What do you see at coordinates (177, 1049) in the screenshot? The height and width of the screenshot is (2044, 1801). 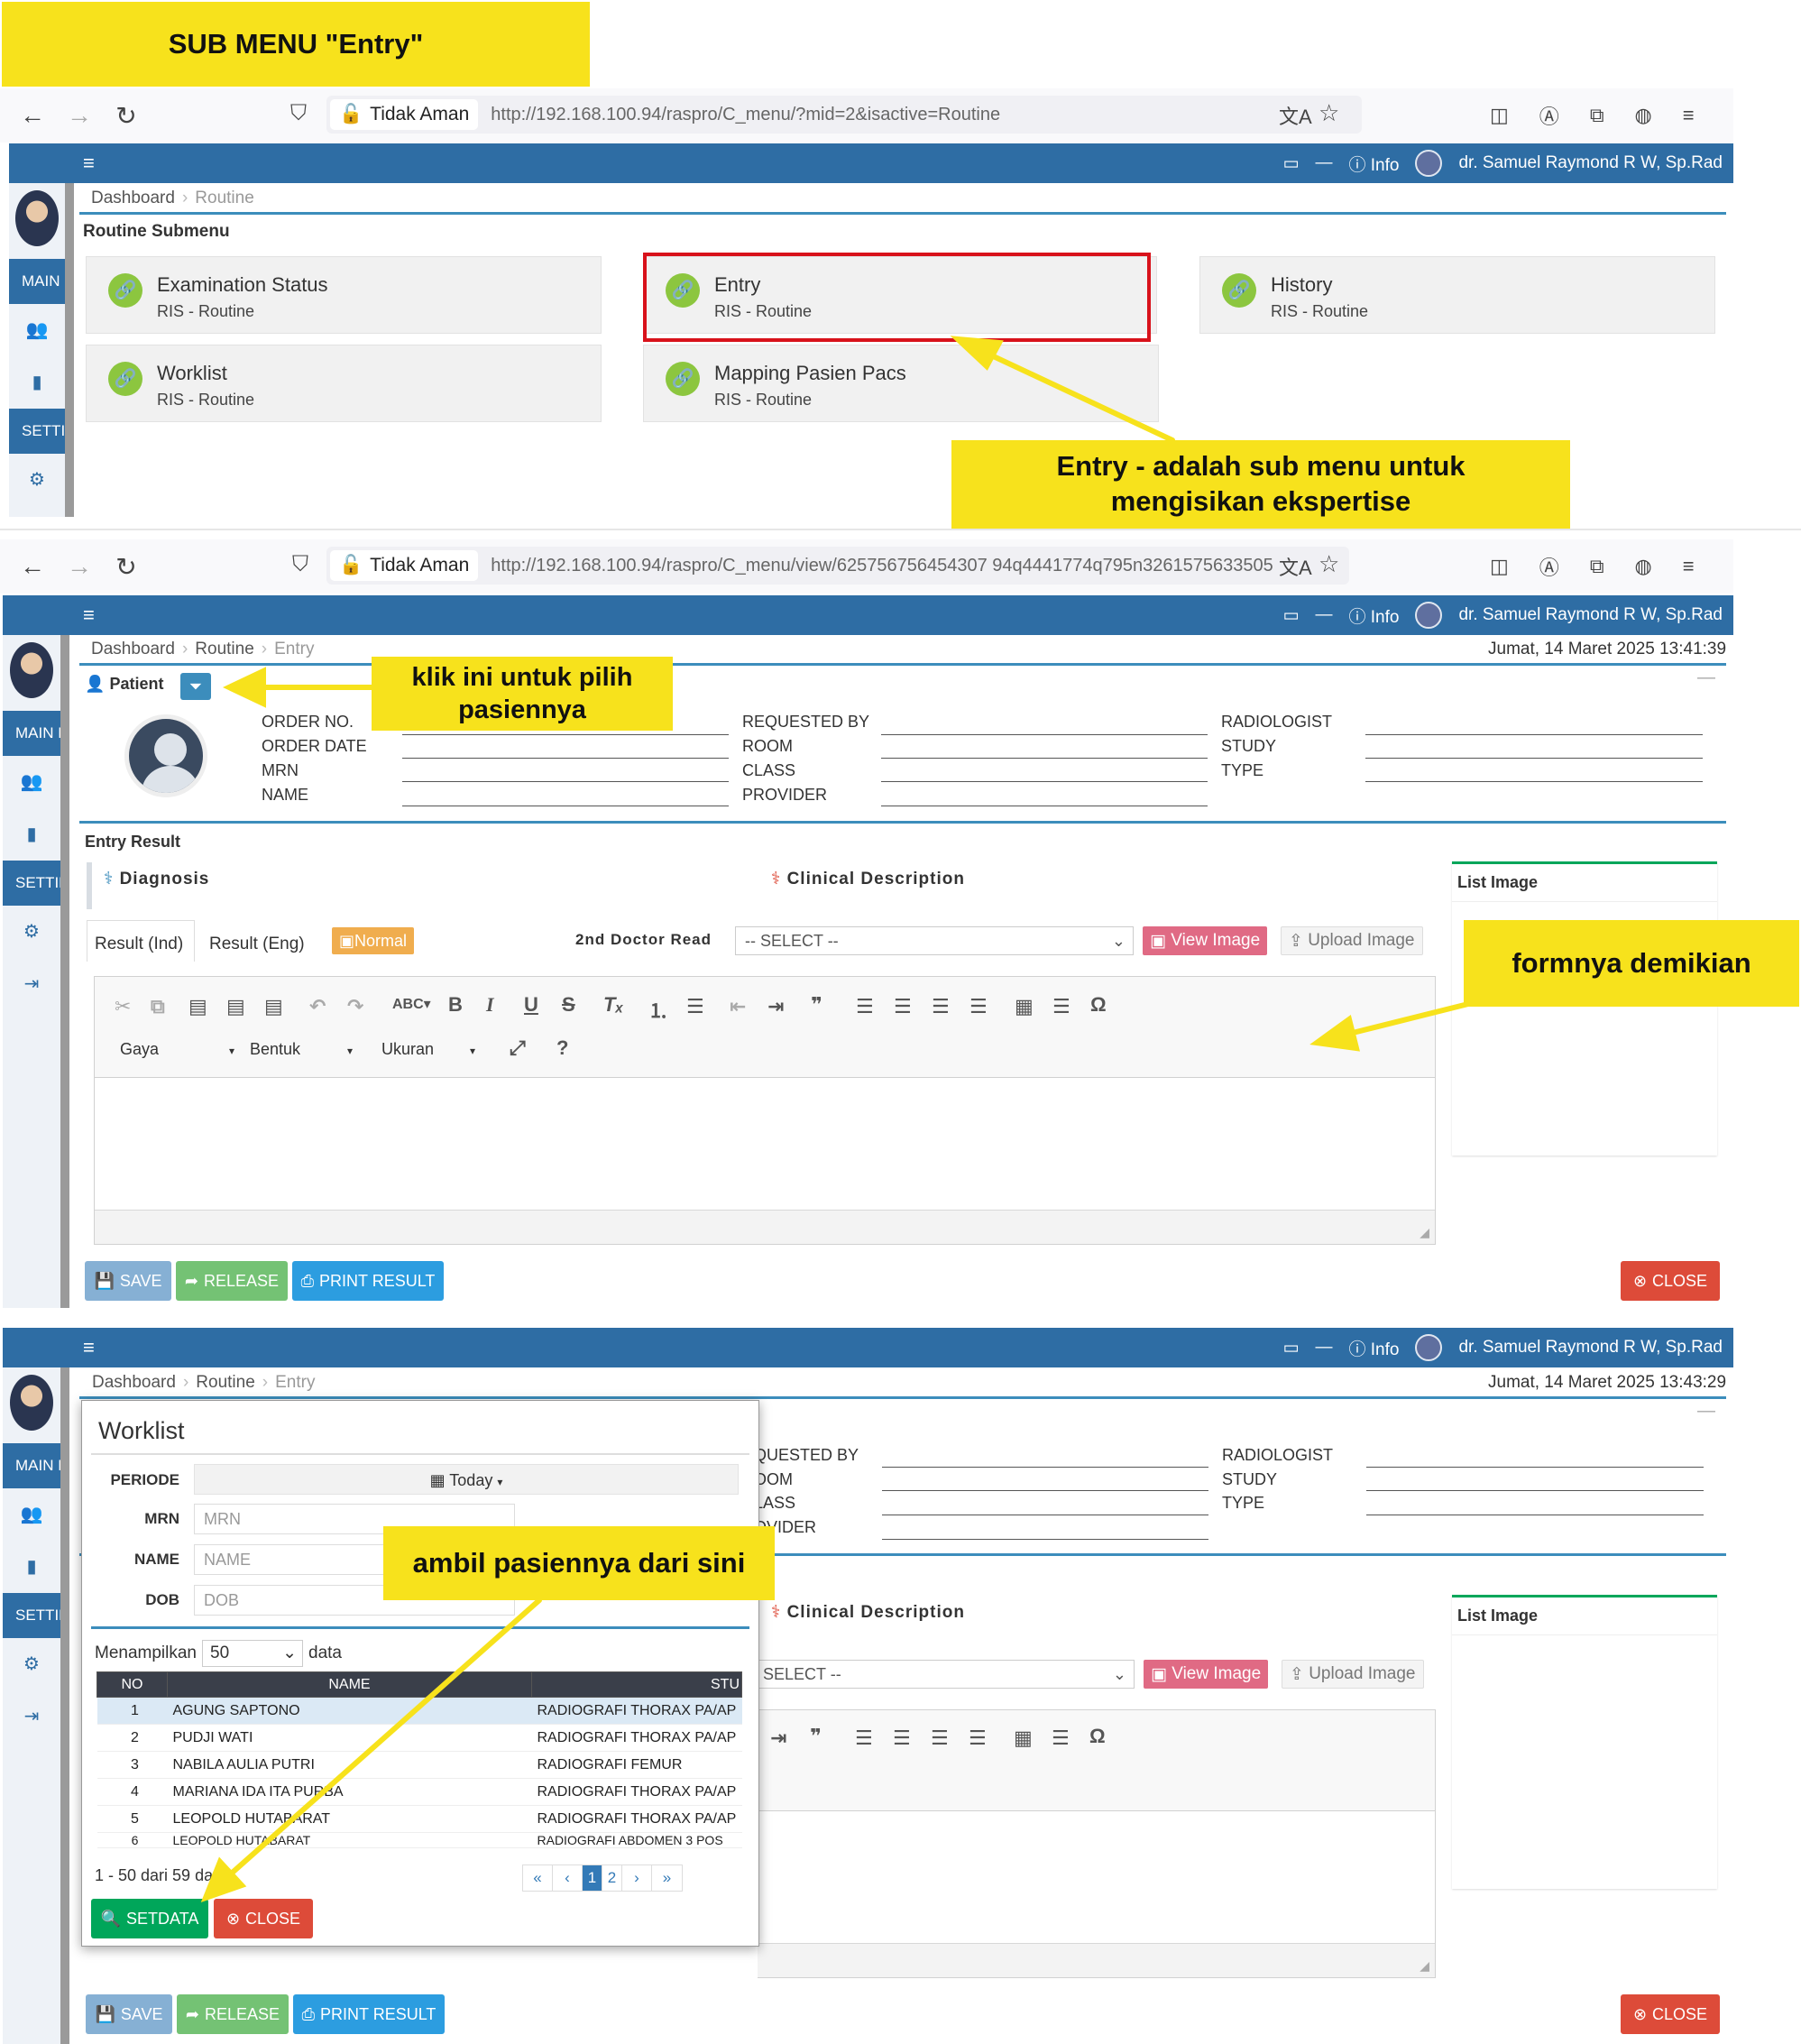 I see `style-dropdown: Gaya ▾` at bounding box center [177, 1049].